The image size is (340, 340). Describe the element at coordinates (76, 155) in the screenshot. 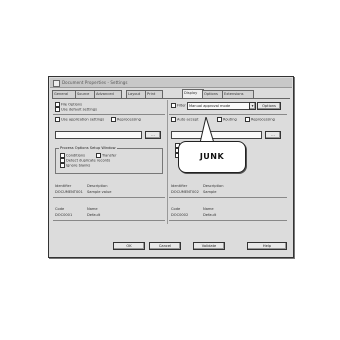

I see `checkbox-label: Conditions` at that location.